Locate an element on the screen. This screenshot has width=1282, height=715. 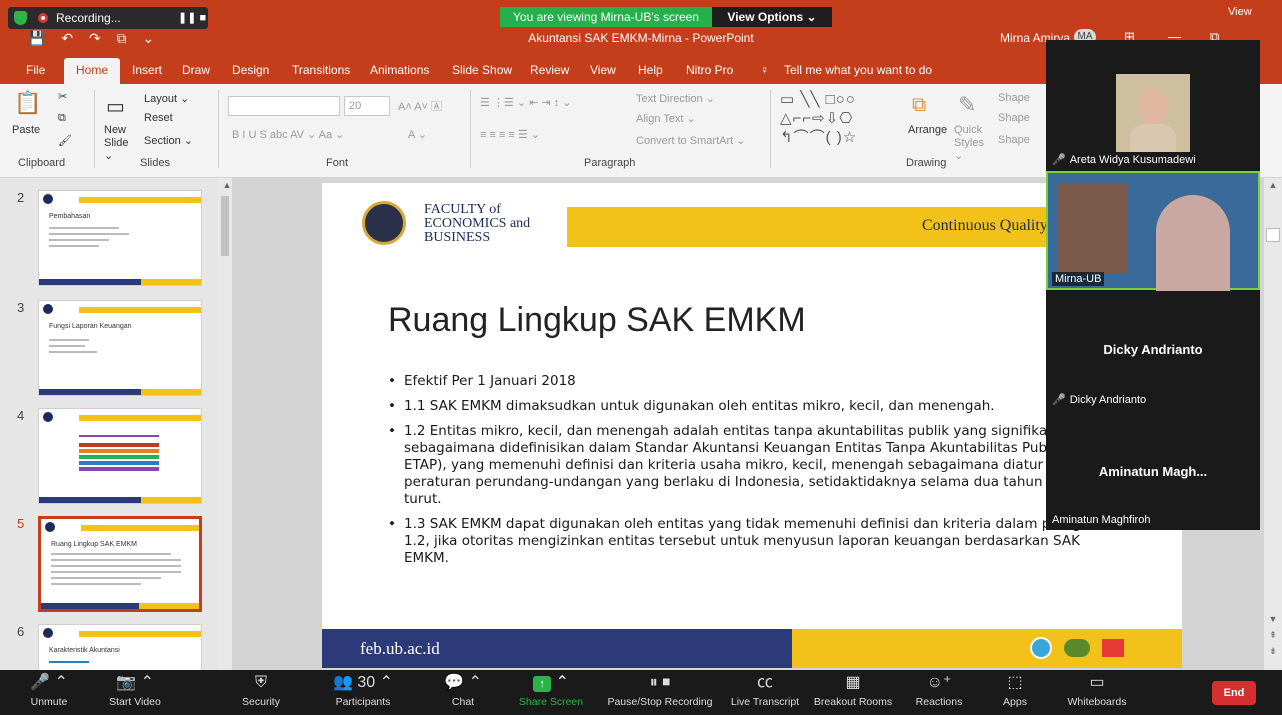
scroll-down-icon: ▼ is located at coordinates (1273, 621).